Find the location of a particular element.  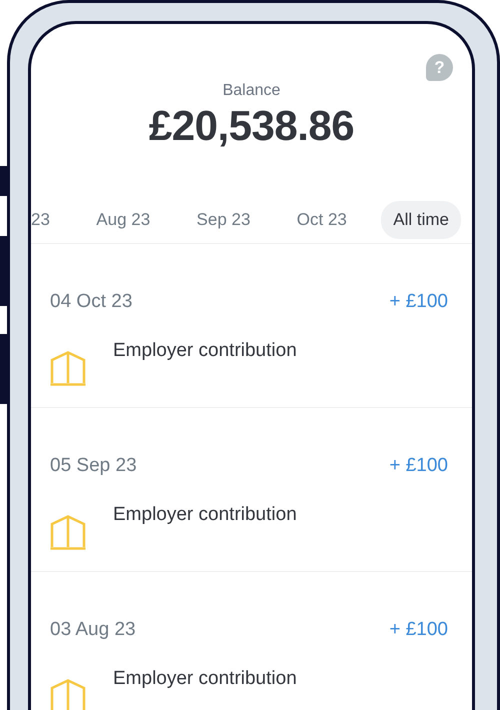

transaction-date: 05 Sep 23 is located at coordinates (93, 466).